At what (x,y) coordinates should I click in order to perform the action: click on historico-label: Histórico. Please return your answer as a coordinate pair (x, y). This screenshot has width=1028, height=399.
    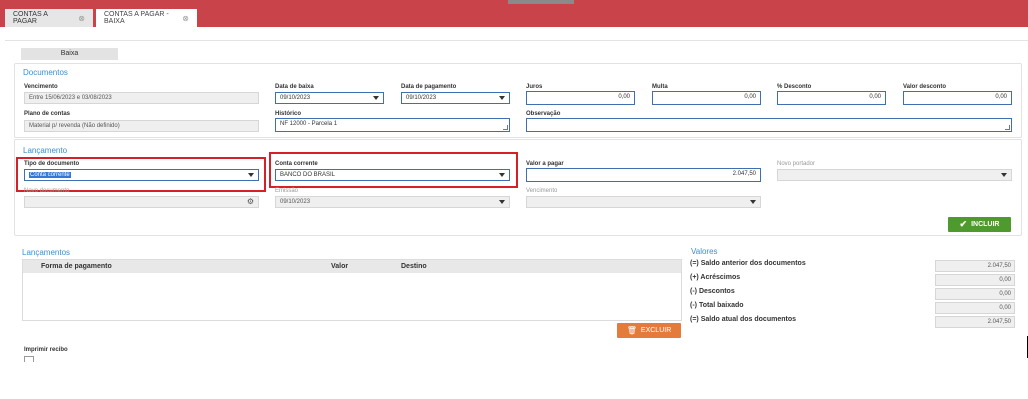
    Looking at the image, I should click on (288, 114).